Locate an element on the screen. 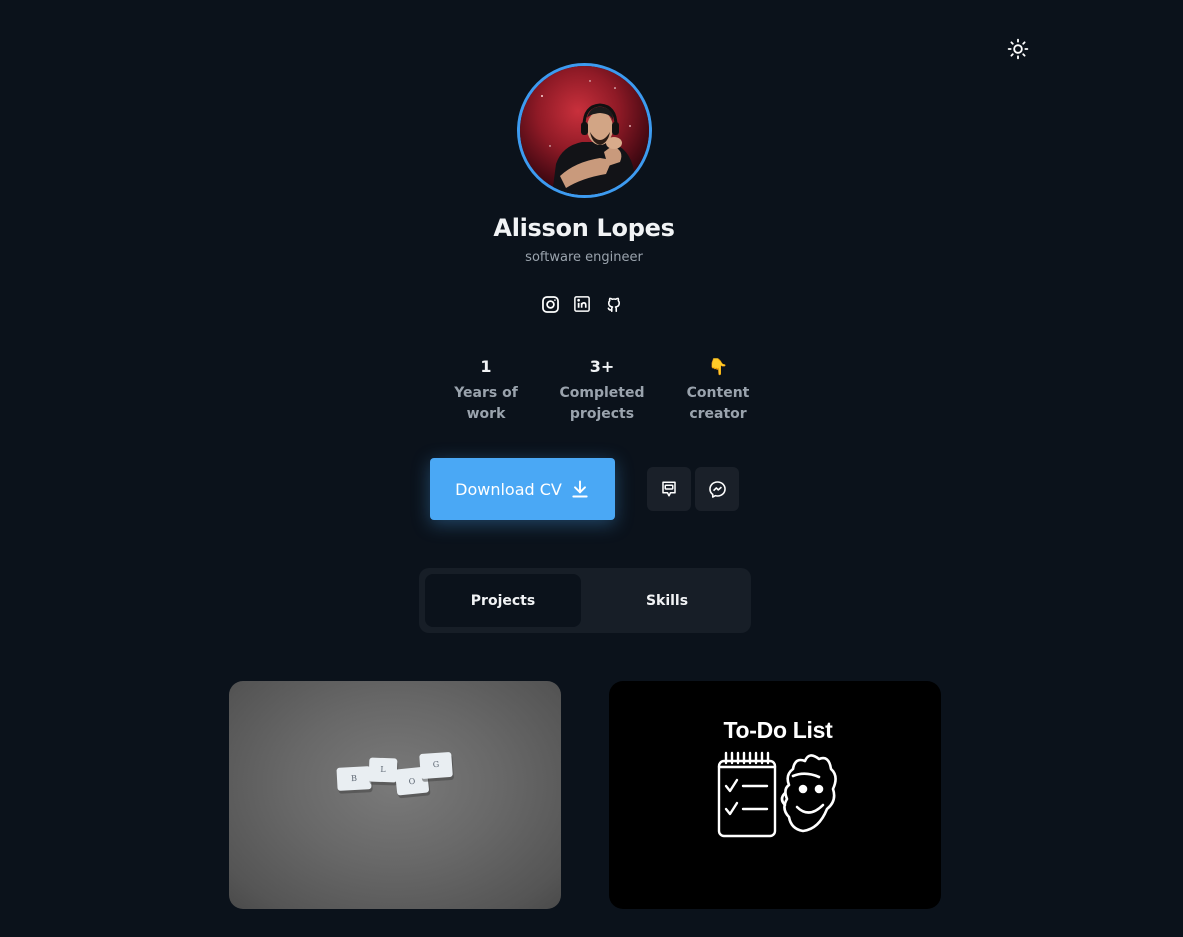 The image size is (1183, 937). sun-icon is located at coordinates (1018, 49).